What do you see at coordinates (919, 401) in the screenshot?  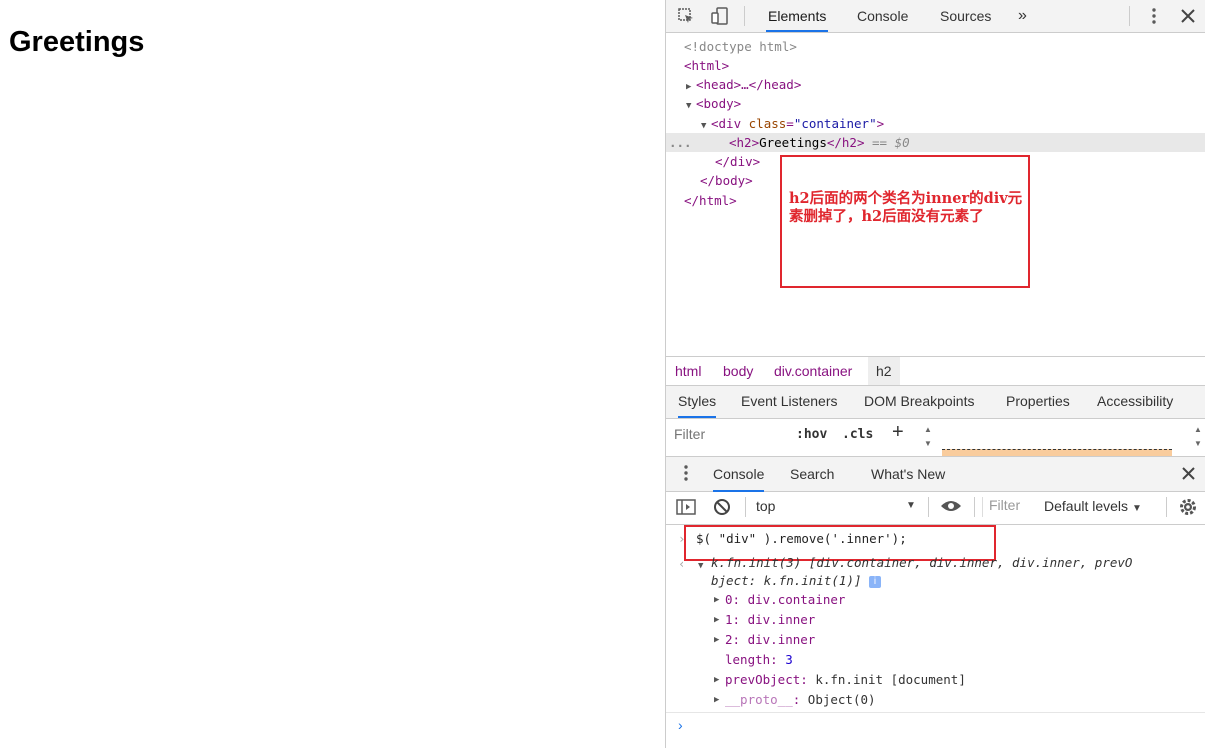 I see `tab-dom-breakpoints: DOM Breakpoints` at bounding box center [919, 401].